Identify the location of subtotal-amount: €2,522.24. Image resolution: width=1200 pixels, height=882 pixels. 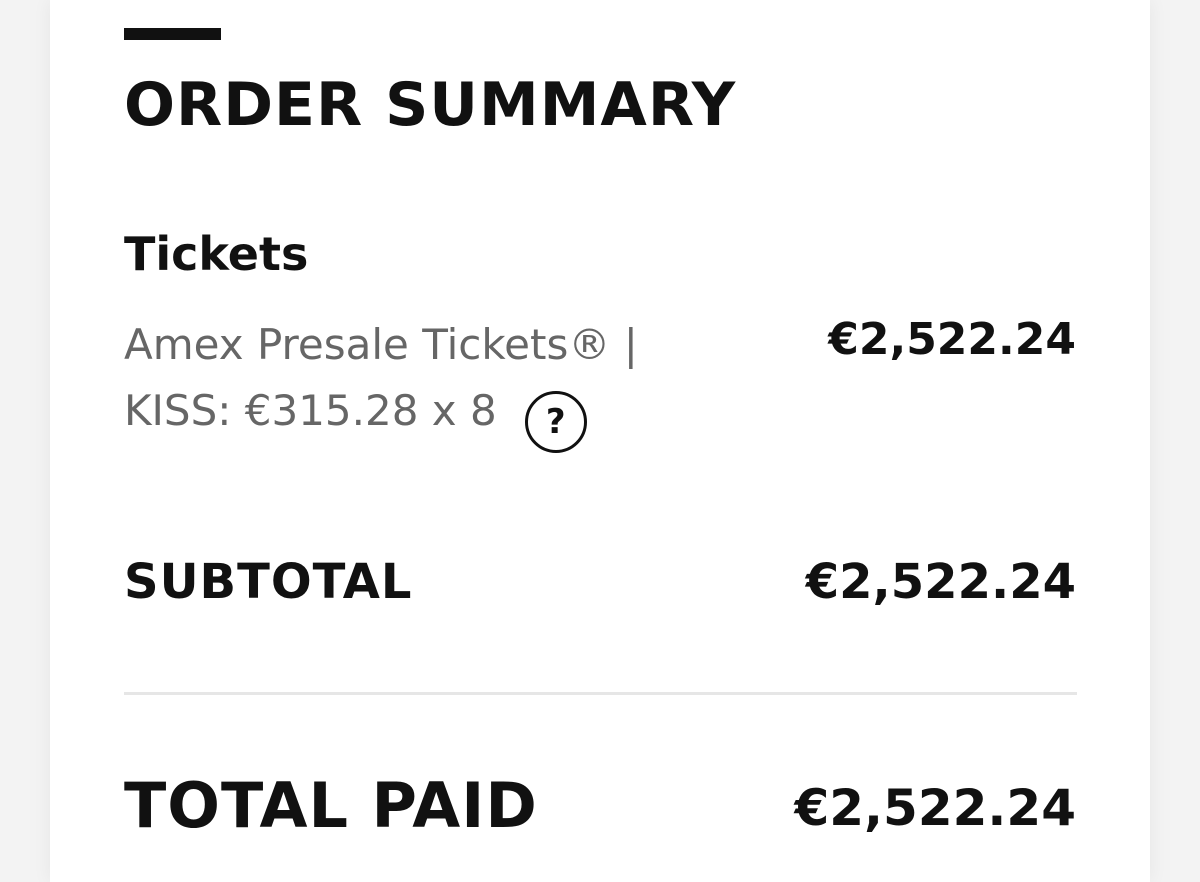
(940, 582).